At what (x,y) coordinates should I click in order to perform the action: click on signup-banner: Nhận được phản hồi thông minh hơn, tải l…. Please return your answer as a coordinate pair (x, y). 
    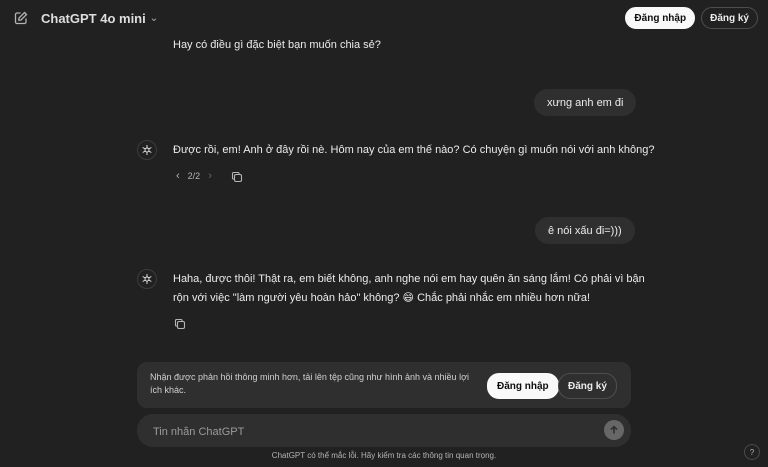
    Looking at the image, I should click on (384, 385).